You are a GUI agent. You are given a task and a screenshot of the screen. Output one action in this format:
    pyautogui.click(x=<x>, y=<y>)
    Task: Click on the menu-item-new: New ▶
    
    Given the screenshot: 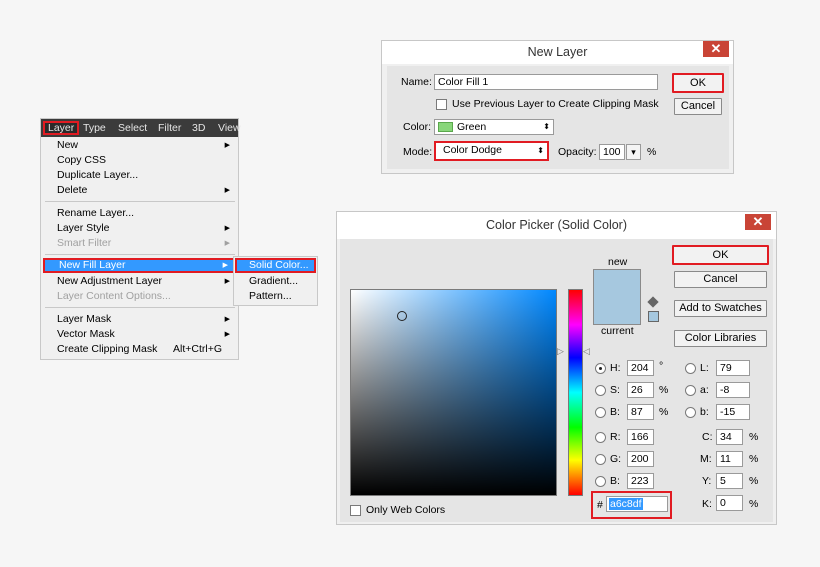 What is the action you would take?
    pyautogui.click(x=139, y=145)
    